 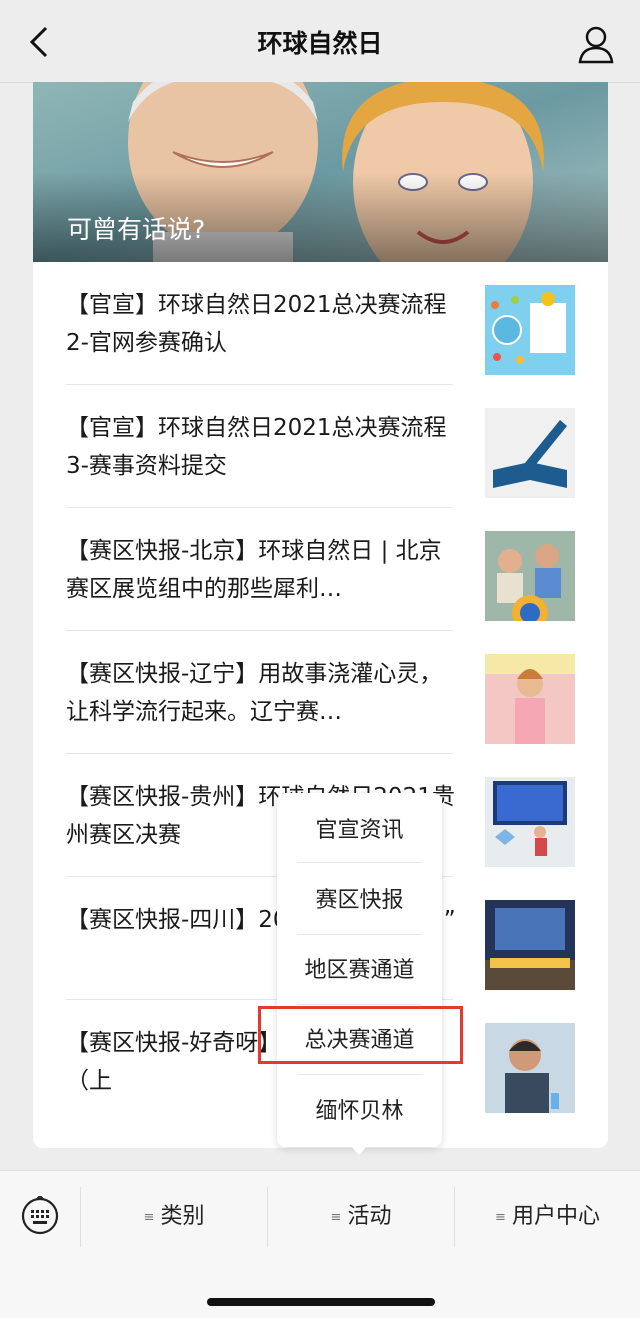 I want to click on highlight-box, so click(x=360, y=1035).